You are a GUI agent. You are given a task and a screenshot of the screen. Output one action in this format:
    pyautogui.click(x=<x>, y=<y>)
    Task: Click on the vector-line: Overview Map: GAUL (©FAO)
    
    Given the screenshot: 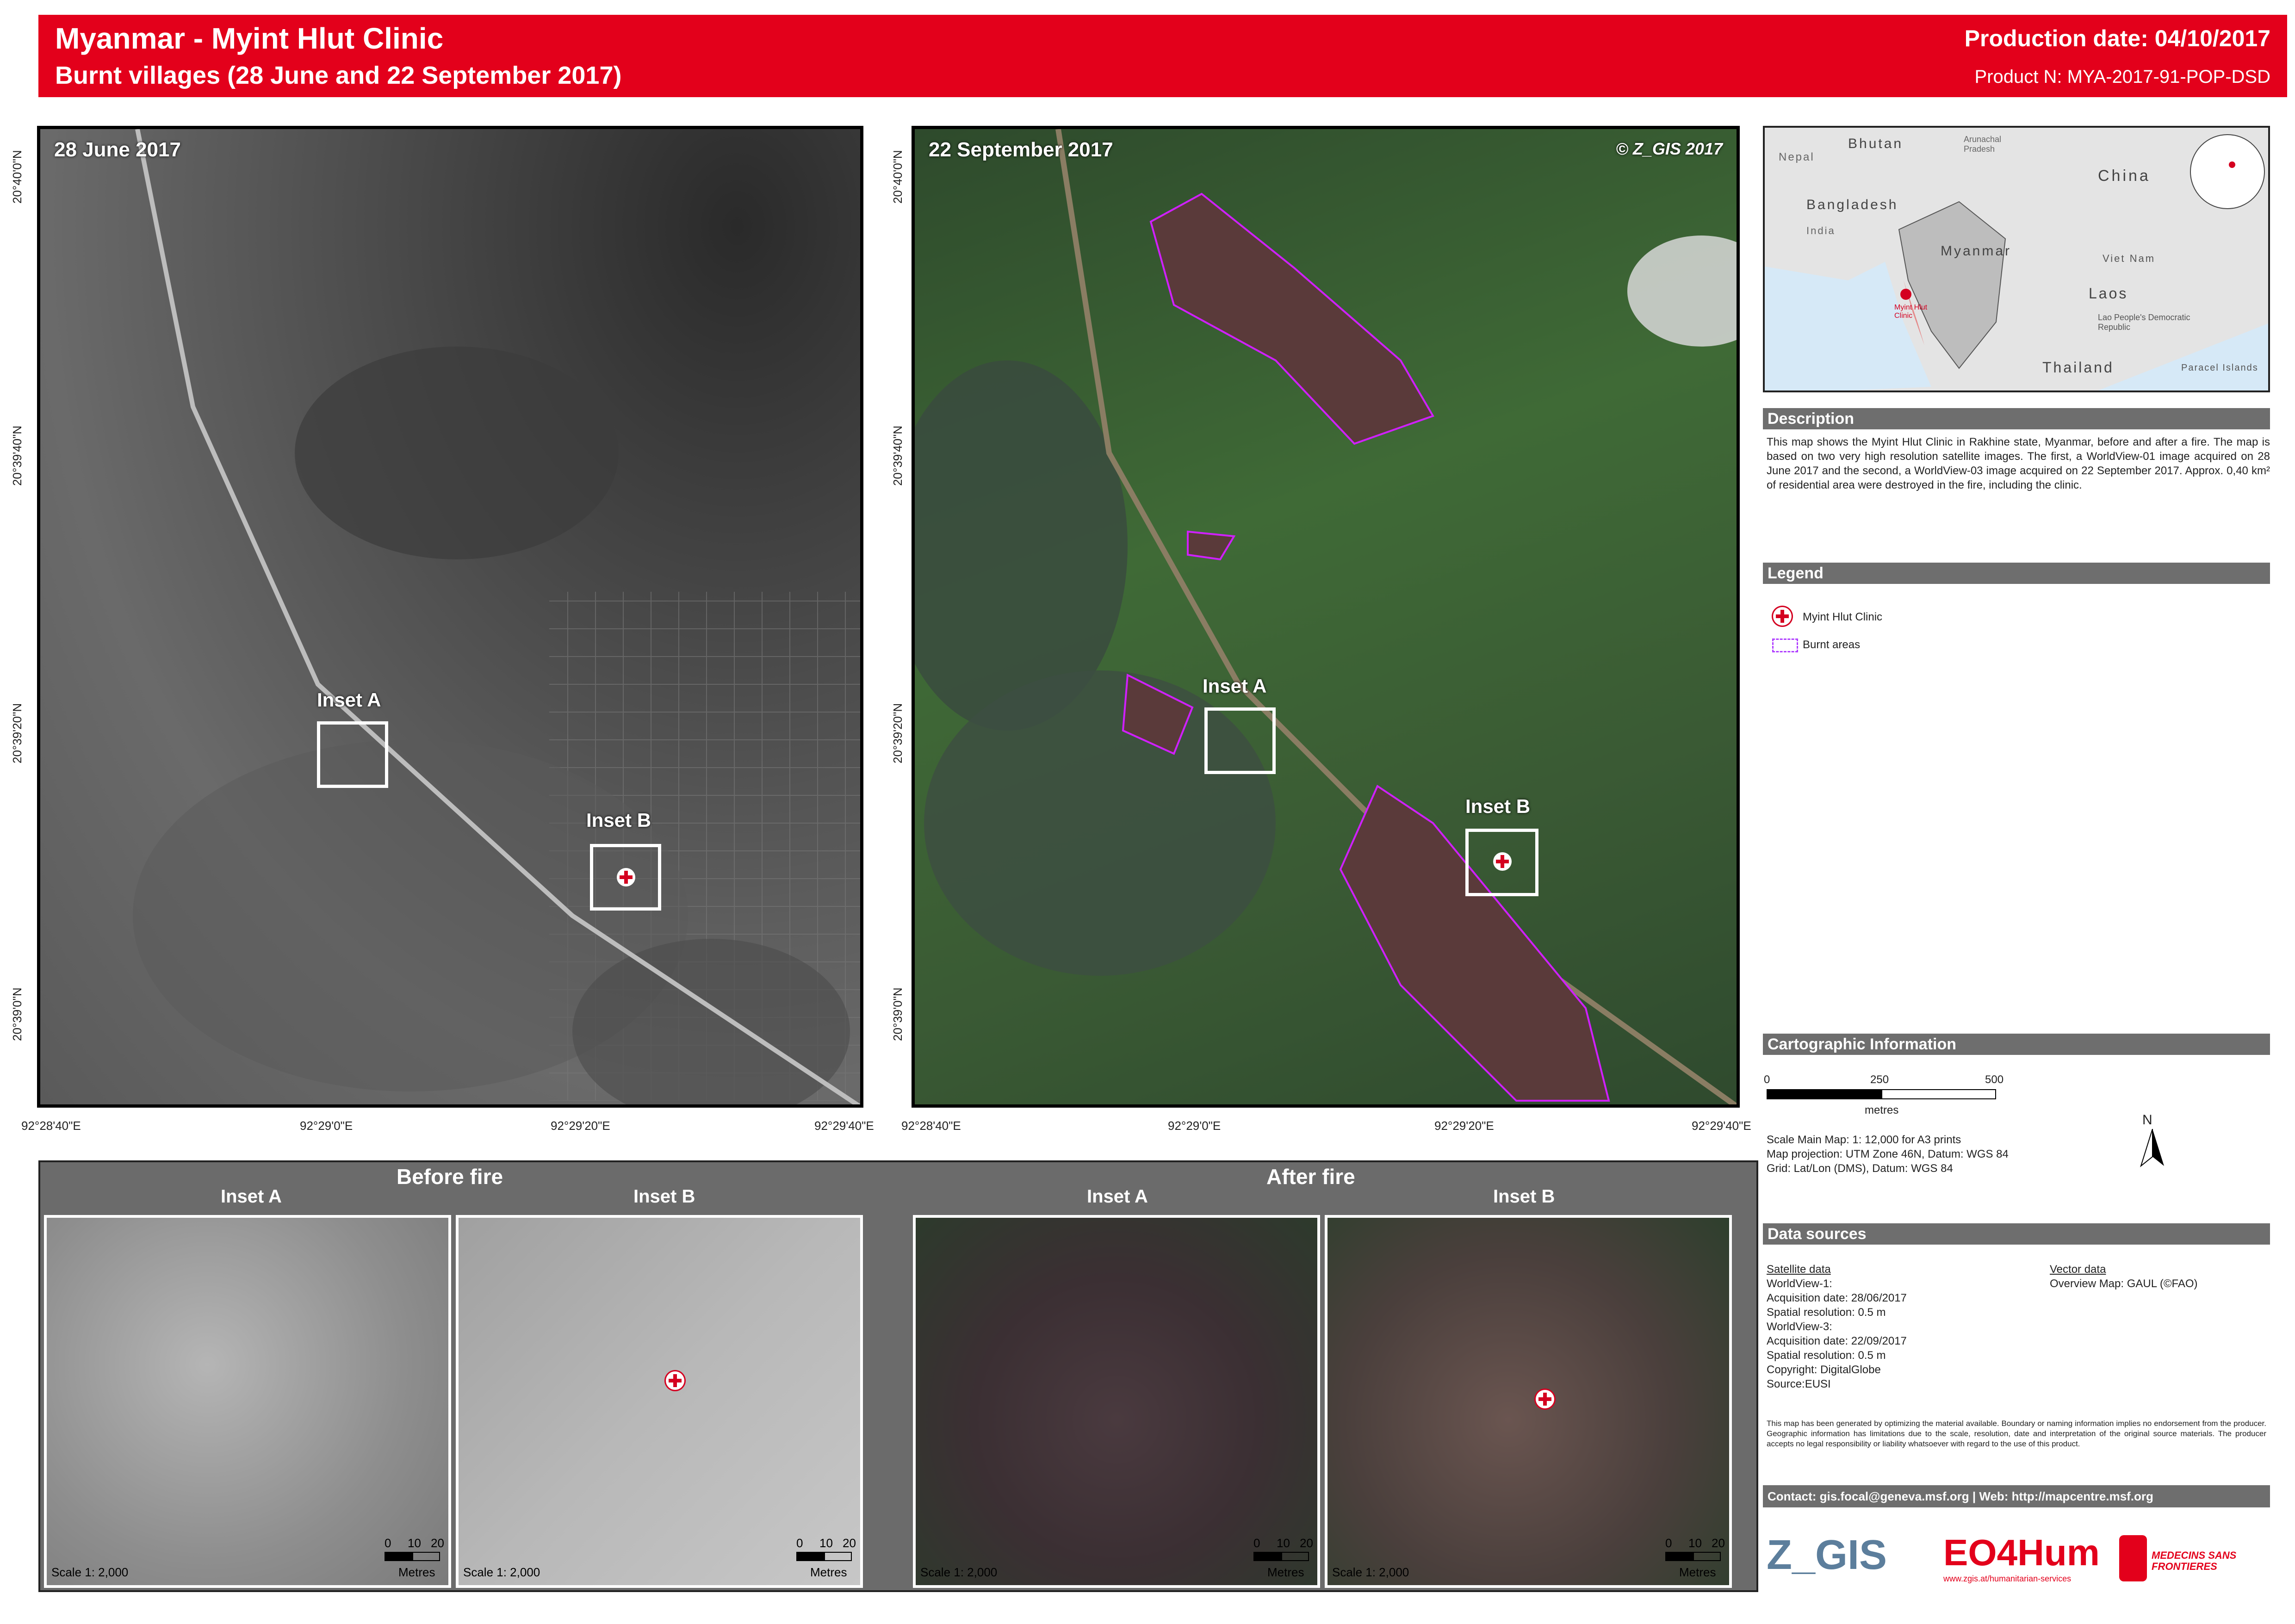 What is the action you would take?
    pyautogui.click(x=2124, y=1283)
    